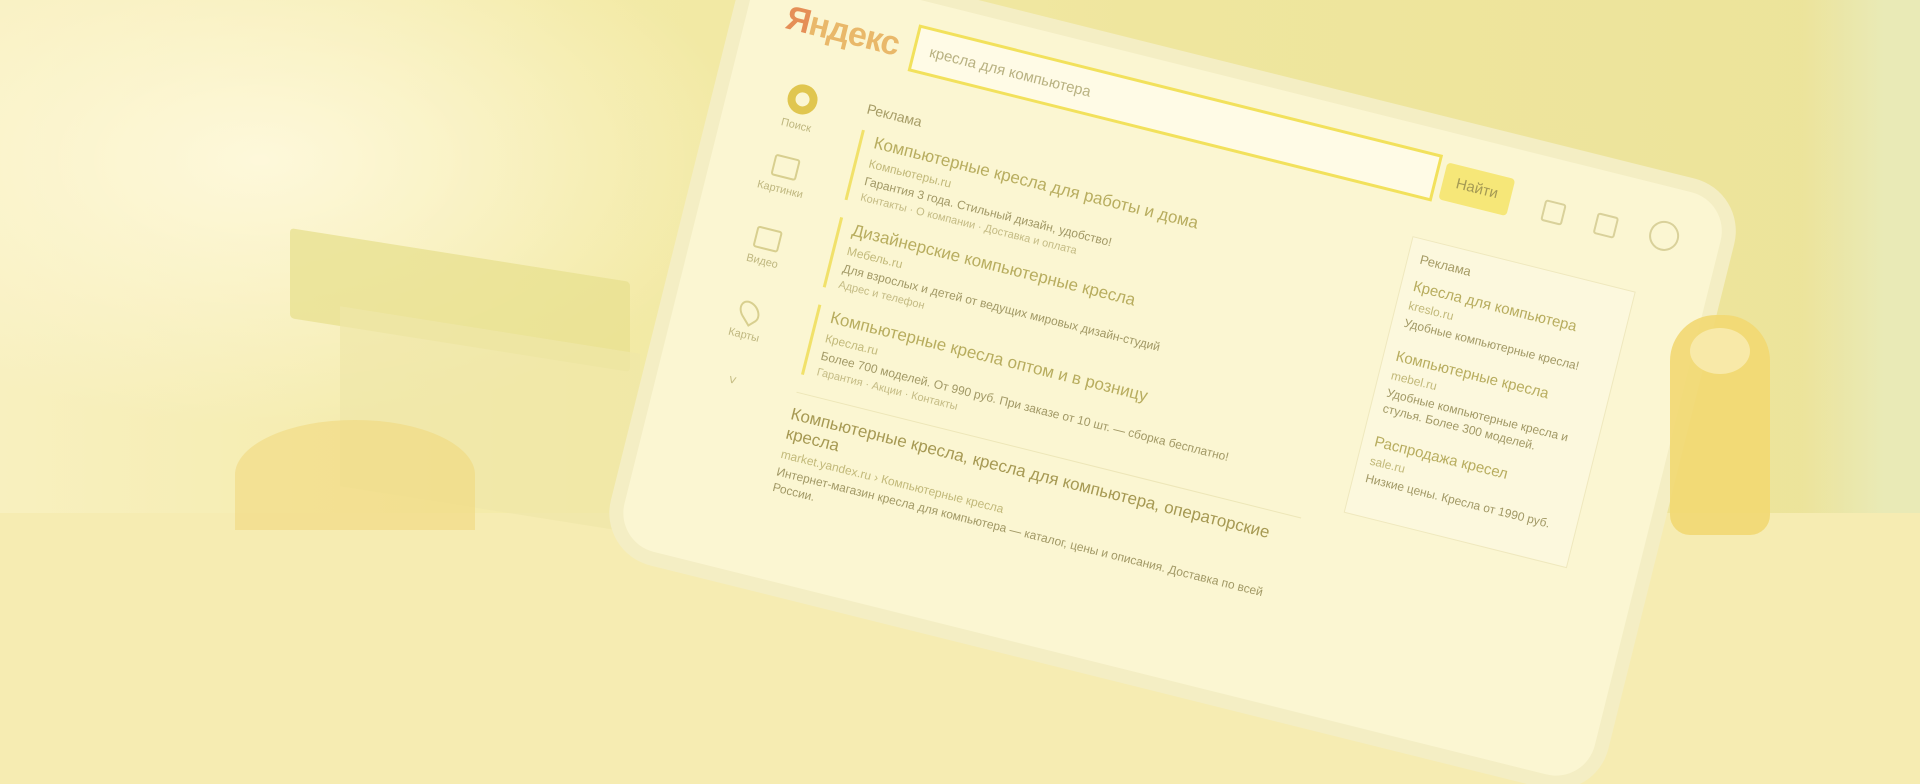 The width and height of the screenshot is (1920, 784). I want to click on map-pin-icon, so click(749, 312).